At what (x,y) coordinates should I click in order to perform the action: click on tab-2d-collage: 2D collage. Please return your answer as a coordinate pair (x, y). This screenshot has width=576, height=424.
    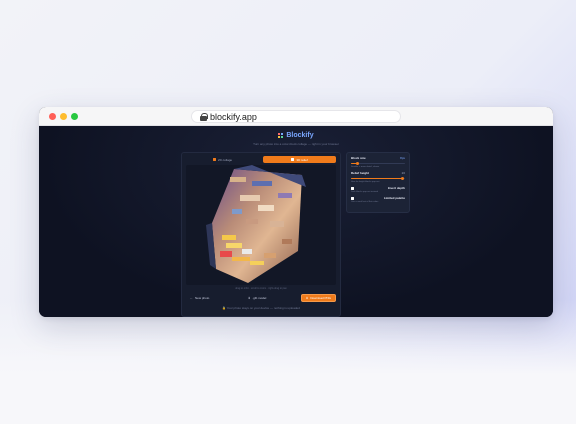
    Looking at the image, I should click on (222, 159).